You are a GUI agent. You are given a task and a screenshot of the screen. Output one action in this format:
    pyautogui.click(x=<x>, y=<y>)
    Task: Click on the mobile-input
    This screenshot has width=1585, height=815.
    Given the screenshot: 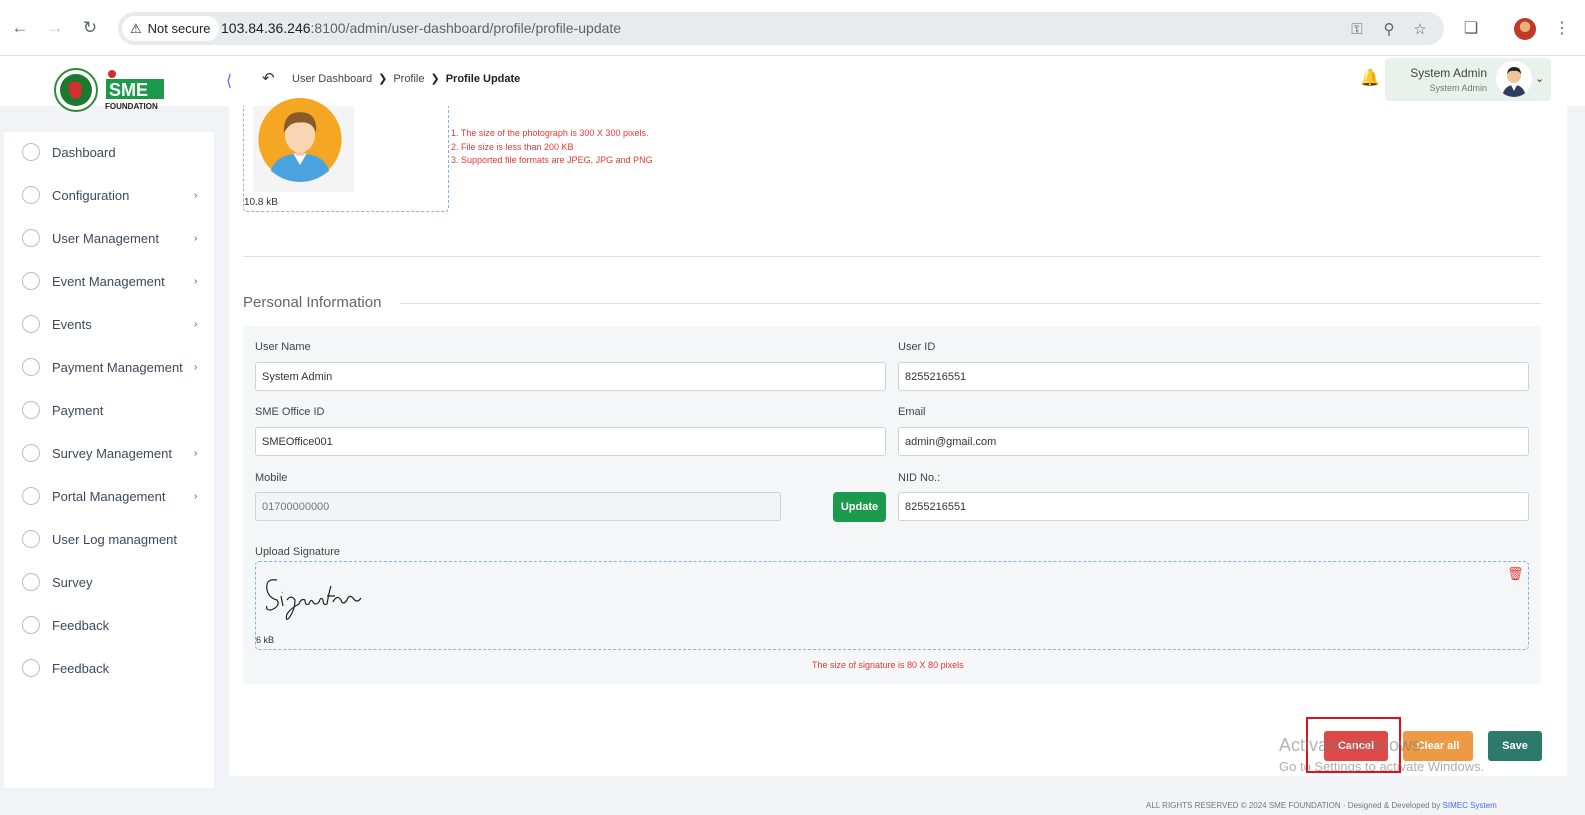 What is the action you would take?
    pyautogui.click(x=518, y=506)
    